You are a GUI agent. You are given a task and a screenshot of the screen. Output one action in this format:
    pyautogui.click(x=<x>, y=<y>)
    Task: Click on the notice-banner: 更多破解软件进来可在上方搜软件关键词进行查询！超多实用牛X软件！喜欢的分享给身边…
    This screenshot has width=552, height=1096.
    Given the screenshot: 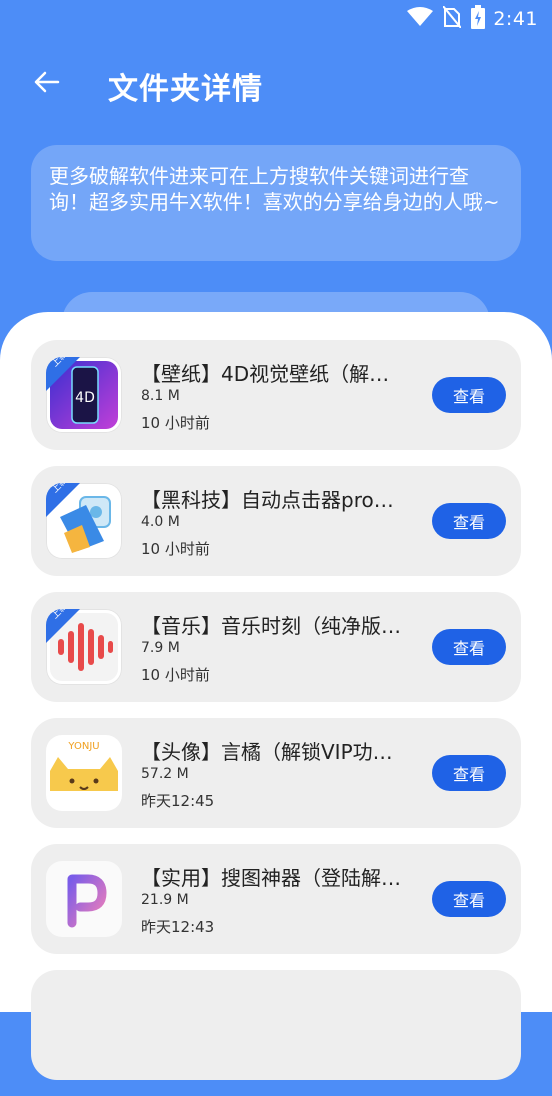 What is the action you would take?
    pyautogui.click(x=276, y=203)
    